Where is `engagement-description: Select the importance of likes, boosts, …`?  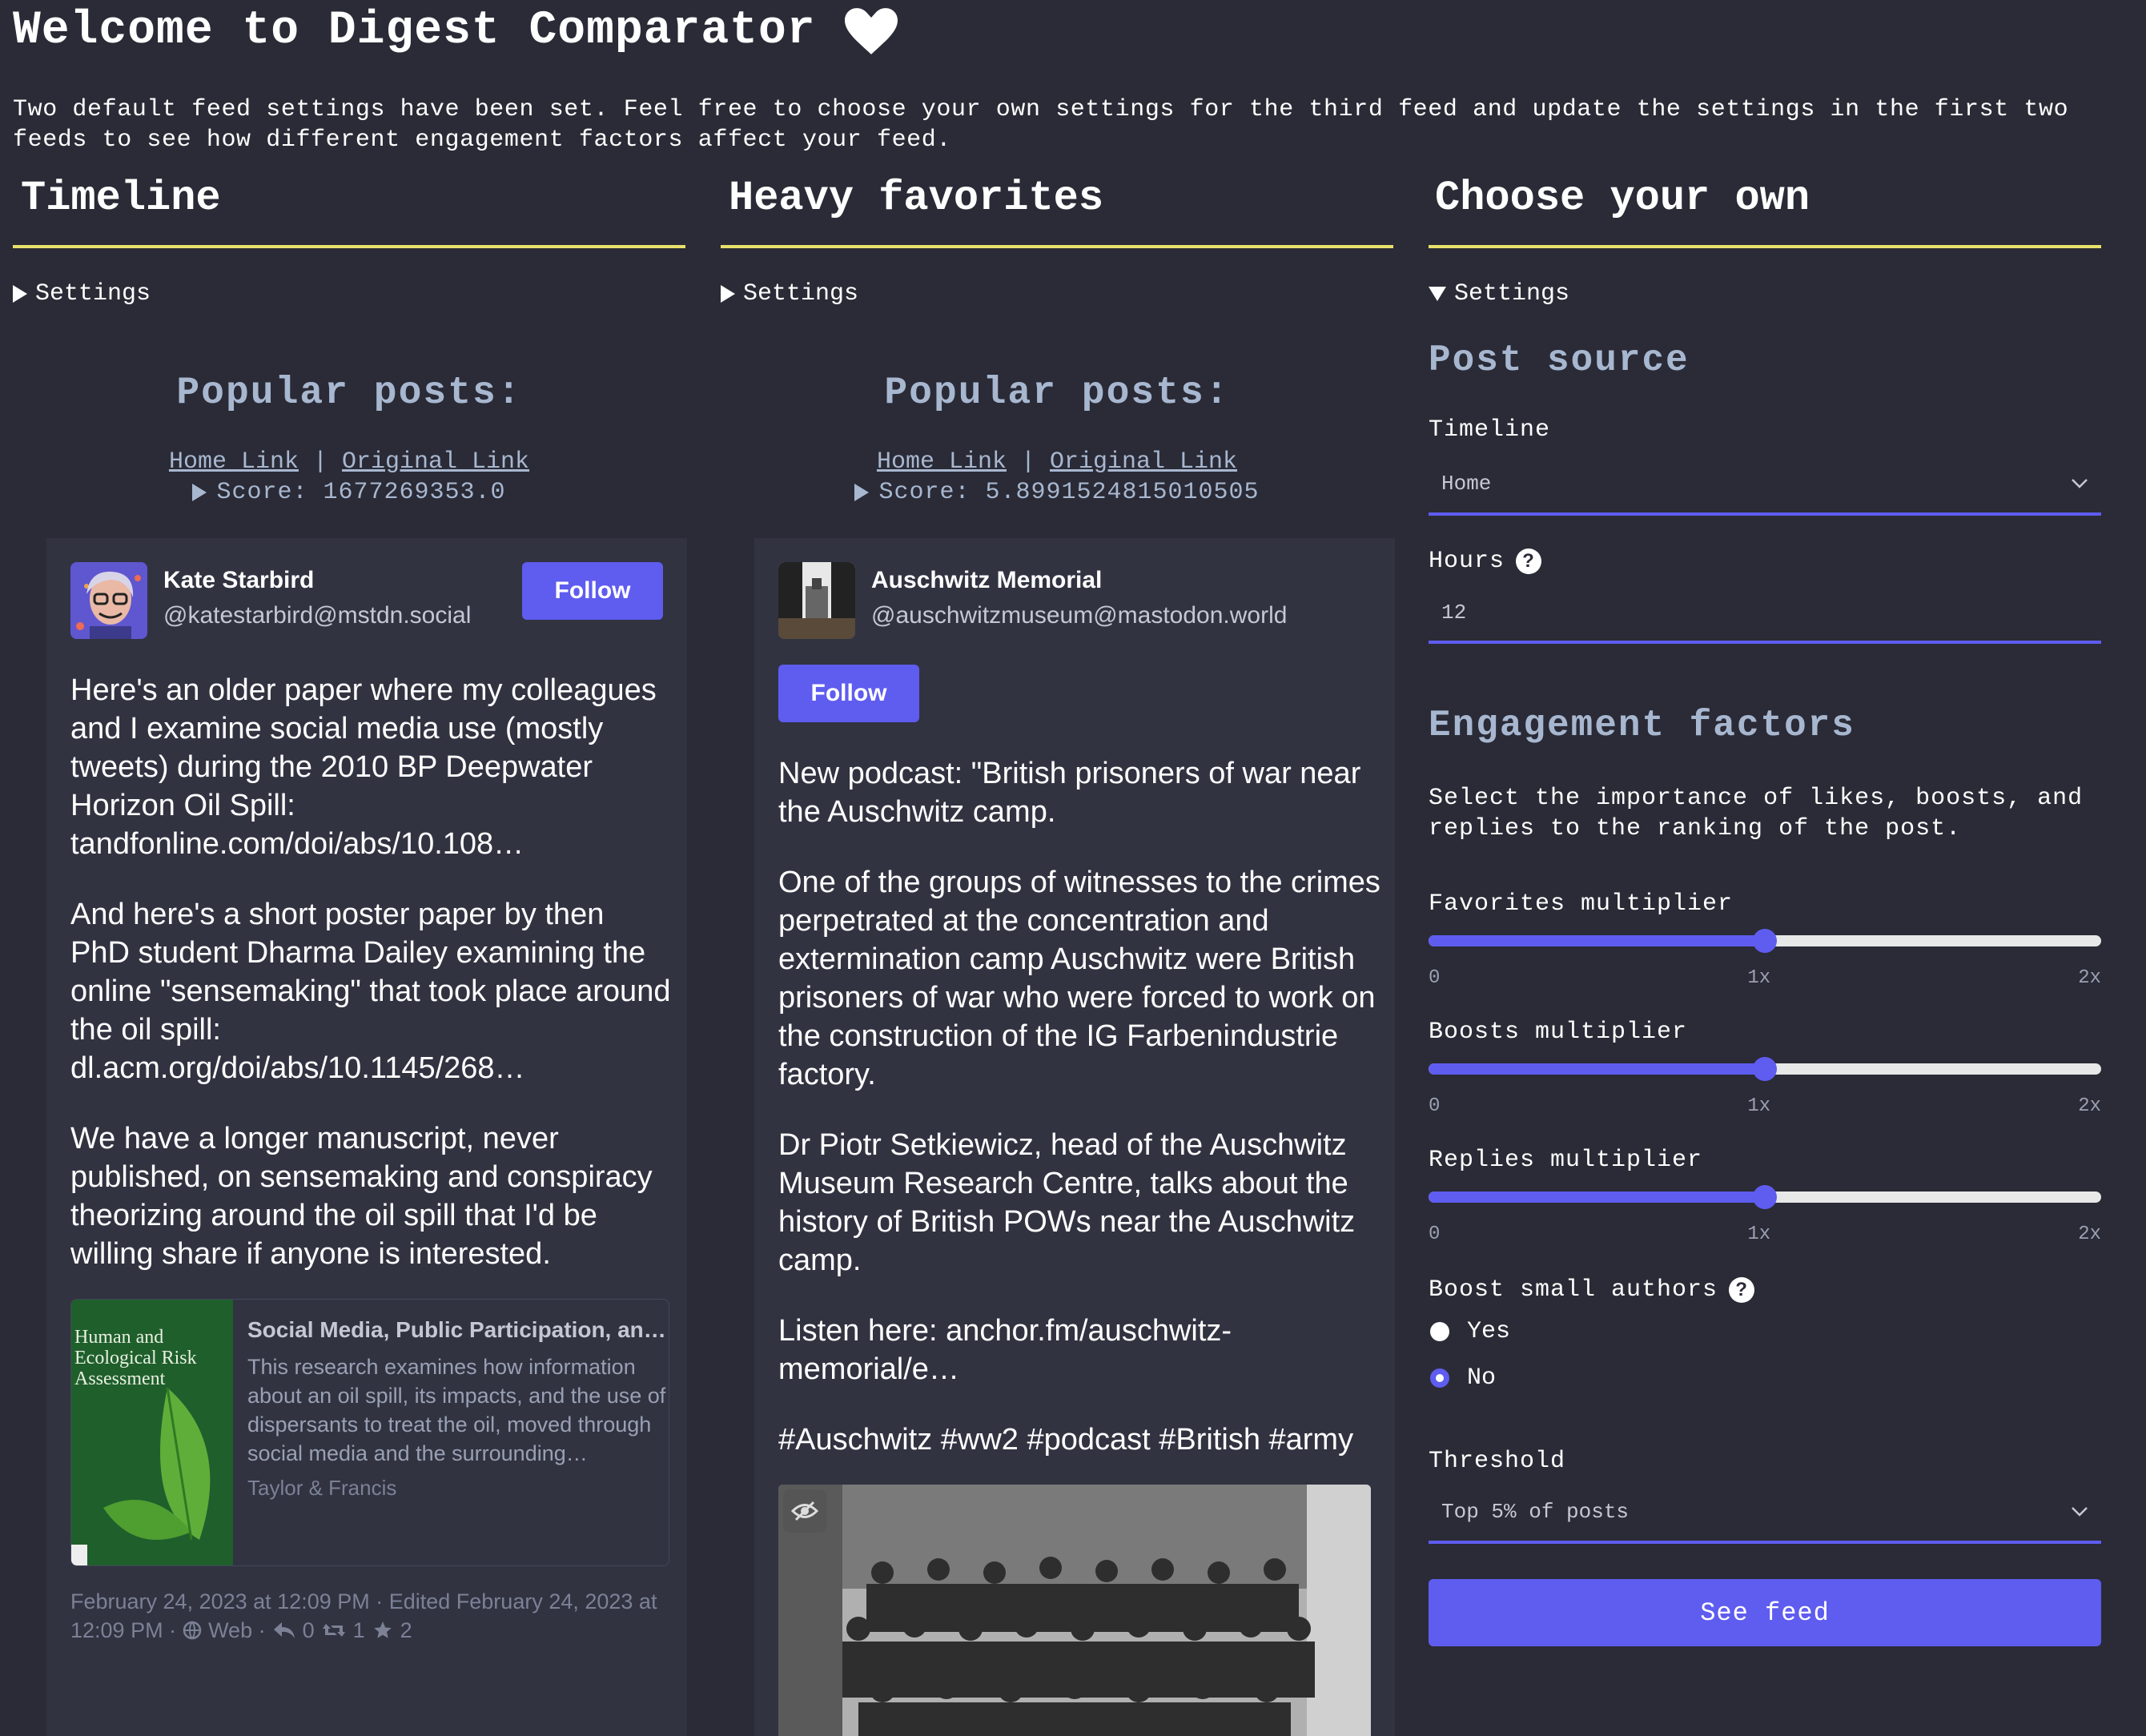
engagement-description: Select the importance of likes, boosts, … is located at coordinates (1756, 814).